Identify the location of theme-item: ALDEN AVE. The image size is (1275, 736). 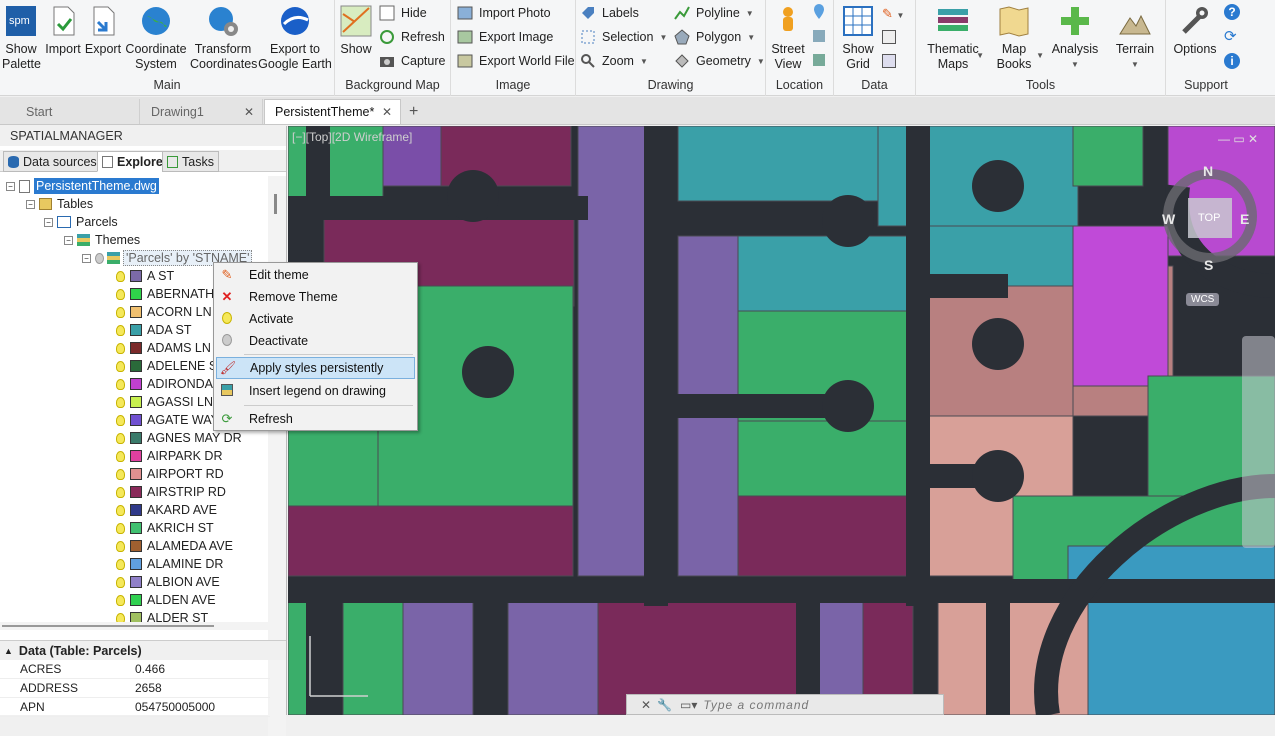
(166, 600).